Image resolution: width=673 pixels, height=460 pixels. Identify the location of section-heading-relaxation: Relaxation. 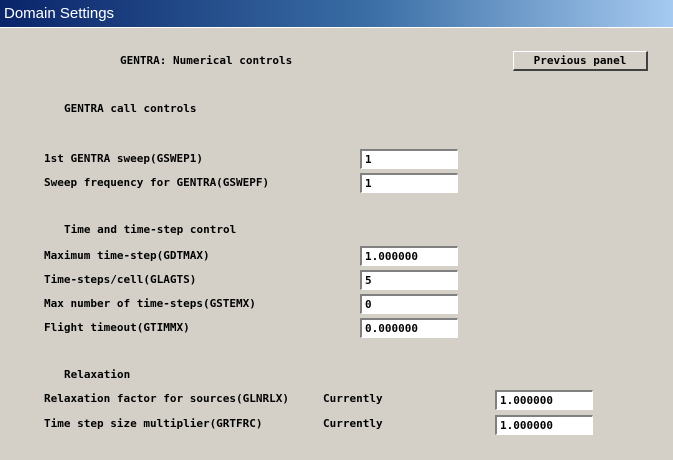
(97, 374).